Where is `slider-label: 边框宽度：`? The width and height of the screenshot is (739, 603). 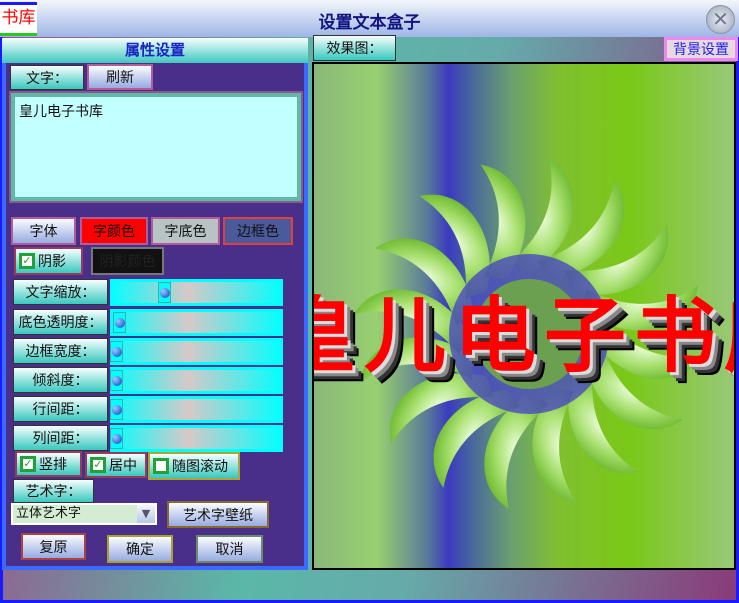
slider-label: 边框宽度： is located at coordinates (60, 351).